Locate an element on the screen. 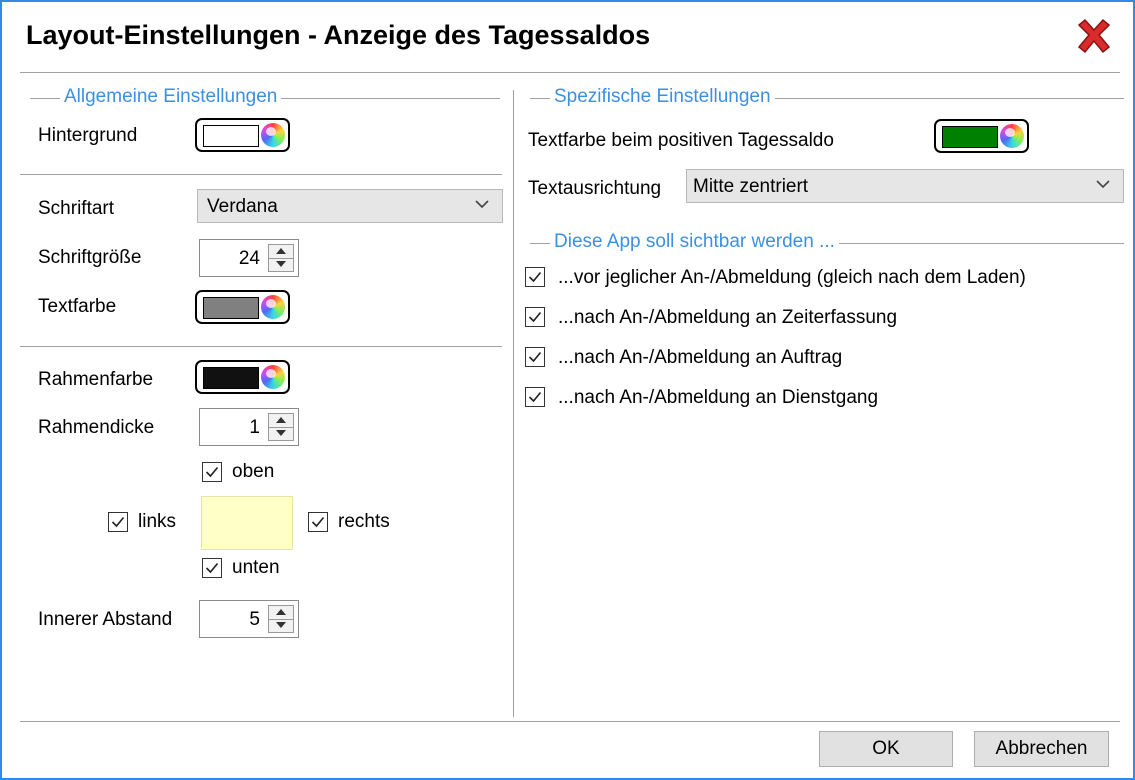 The image size is (1135, 780). border-right-checkbox is located at coordinates (318, 522).